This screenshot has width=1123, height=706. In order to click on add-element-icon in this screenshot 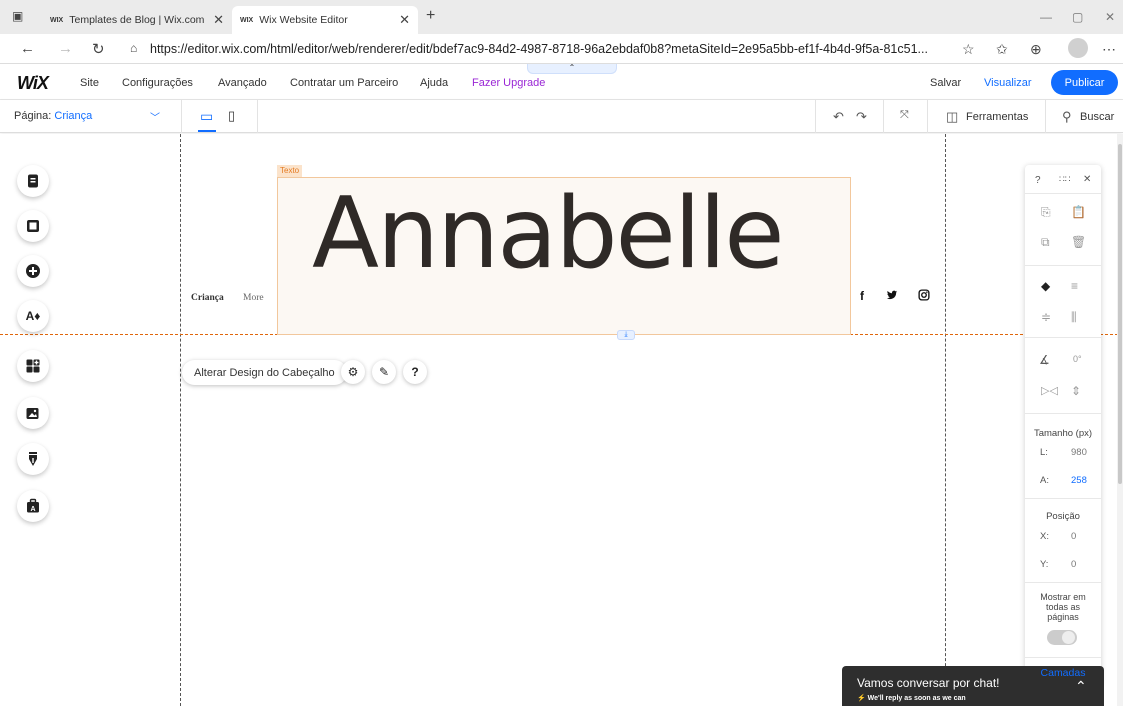, I will do `click(33, 271)`.